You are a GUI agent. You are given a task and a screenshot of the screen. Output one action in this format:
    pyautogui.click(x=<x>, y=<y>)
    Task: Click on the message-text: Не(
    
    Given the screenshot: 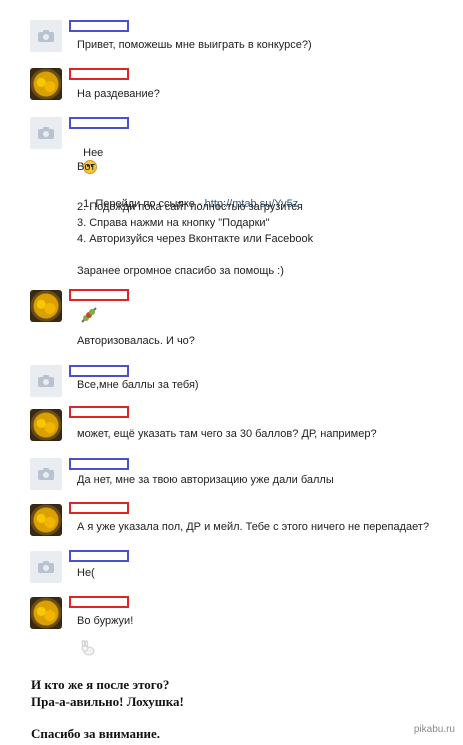 What is the action you would take?
    pyautogui.click(x=86, y=573)
    